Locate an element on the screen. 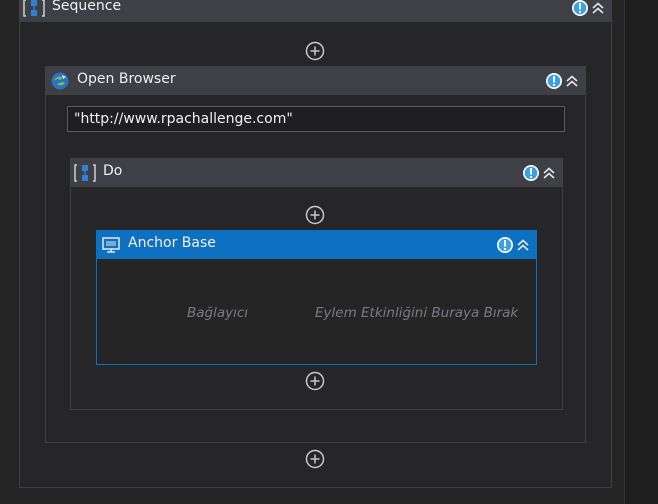 The image size is (658, 504). sequence-title: Sequence is located at coordinates (87, 7).